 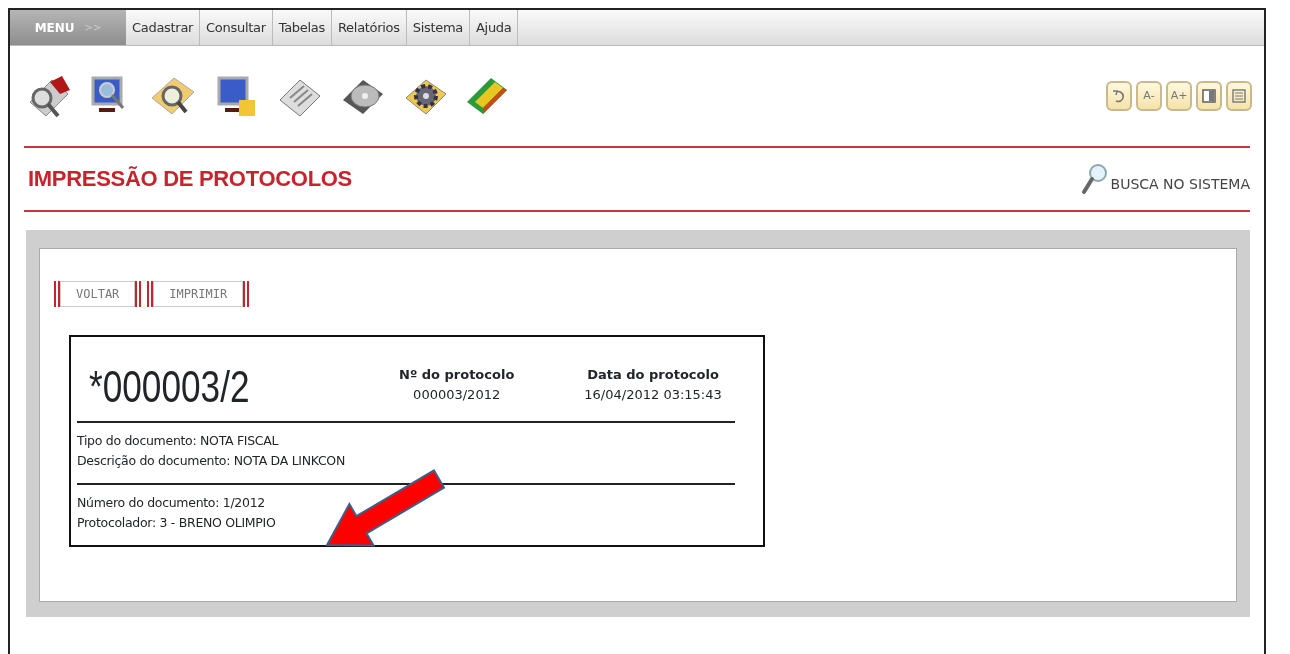 What do you see at coordinates (438, 27) in the screenshot?
I see `menu-item: Sistema` at bounding box center [438, 27].